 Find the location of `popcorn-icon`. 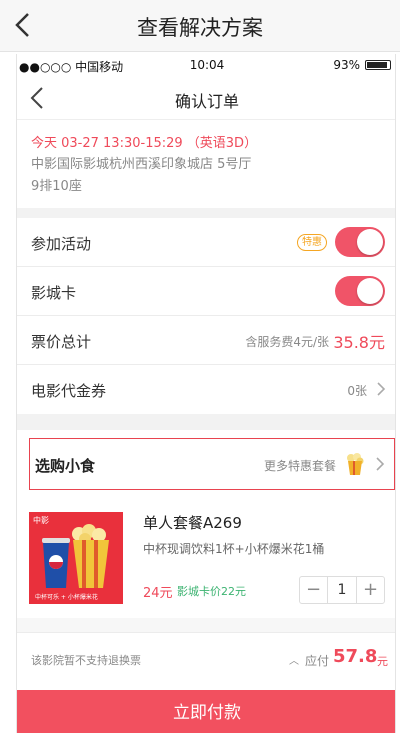

popcorn-icon is located at coordinates (355, 464).